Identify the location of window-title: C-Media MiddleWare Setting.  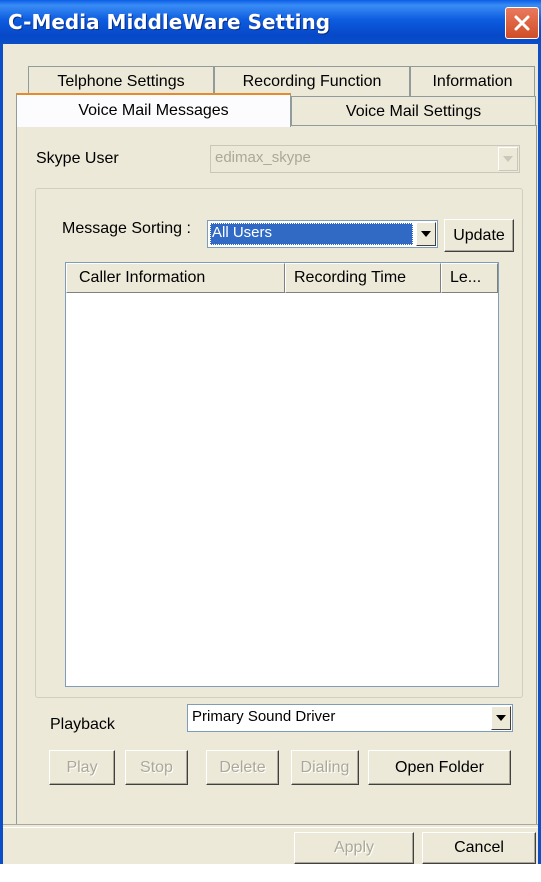
(169, 22).